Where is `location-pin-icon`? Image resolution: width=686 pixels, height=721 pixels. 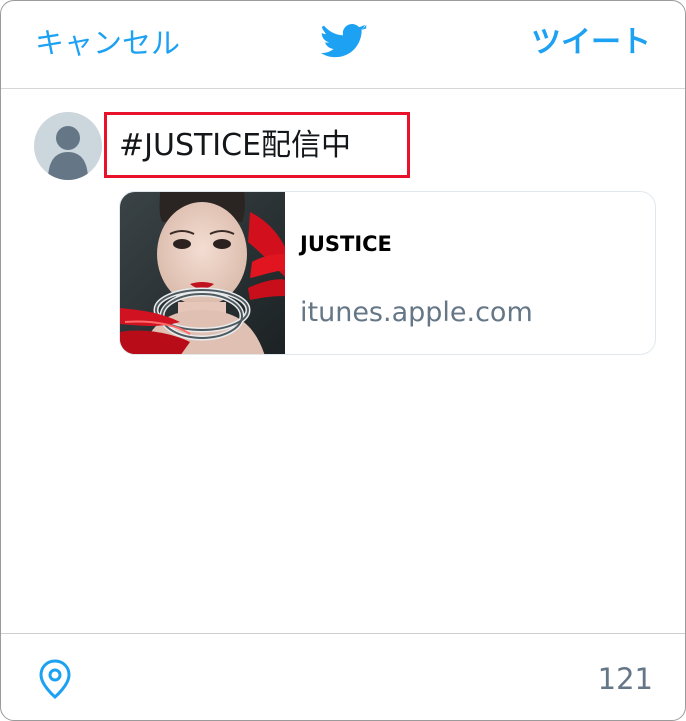
location-pin-icon is located at coordinates (55, 679).